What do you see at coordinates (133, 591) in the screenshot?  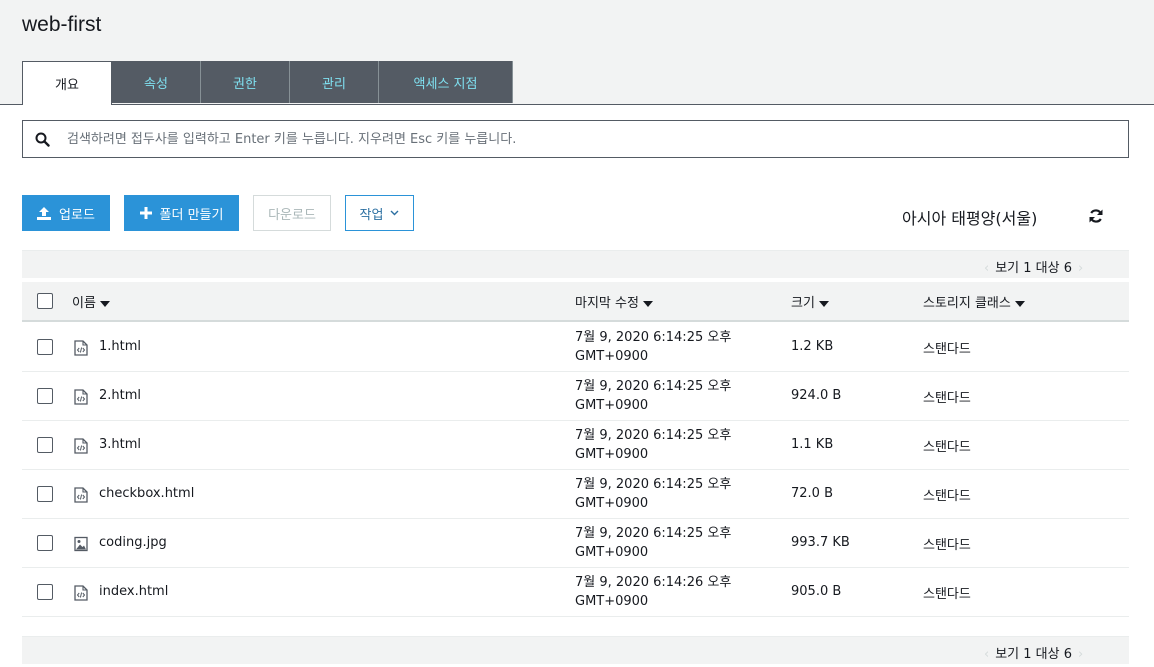 I see `file-name-link: index.html` at bounding box center [133, 591].